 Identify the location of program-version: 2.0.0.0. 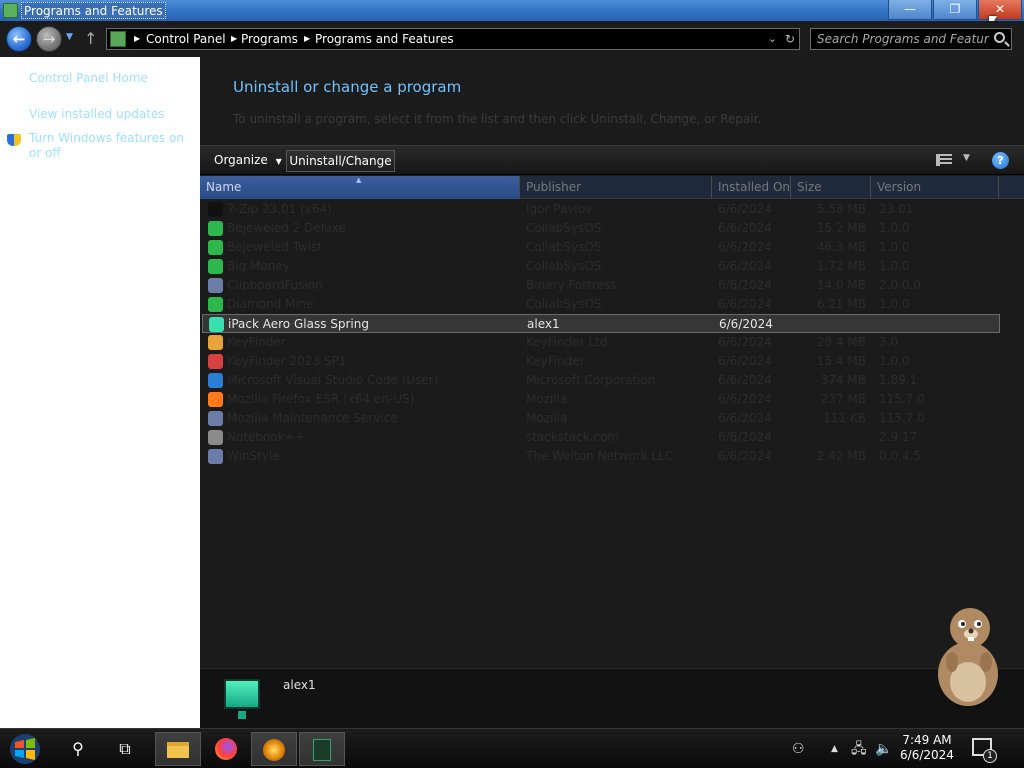
(900, 285).